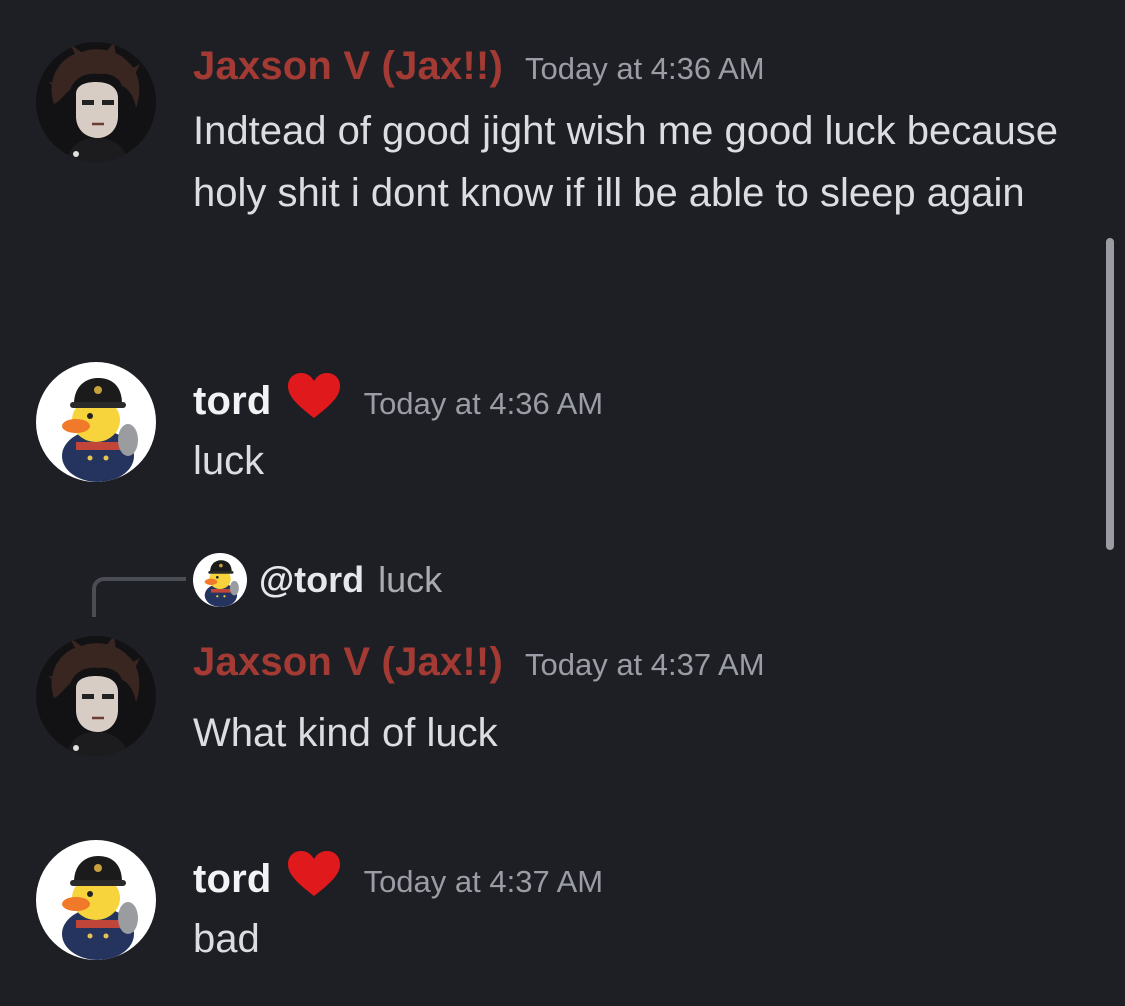 The height and width of the screenshot is (1006, 1125). I want to click on reply-reference: @tord luck, so click(317, 580).